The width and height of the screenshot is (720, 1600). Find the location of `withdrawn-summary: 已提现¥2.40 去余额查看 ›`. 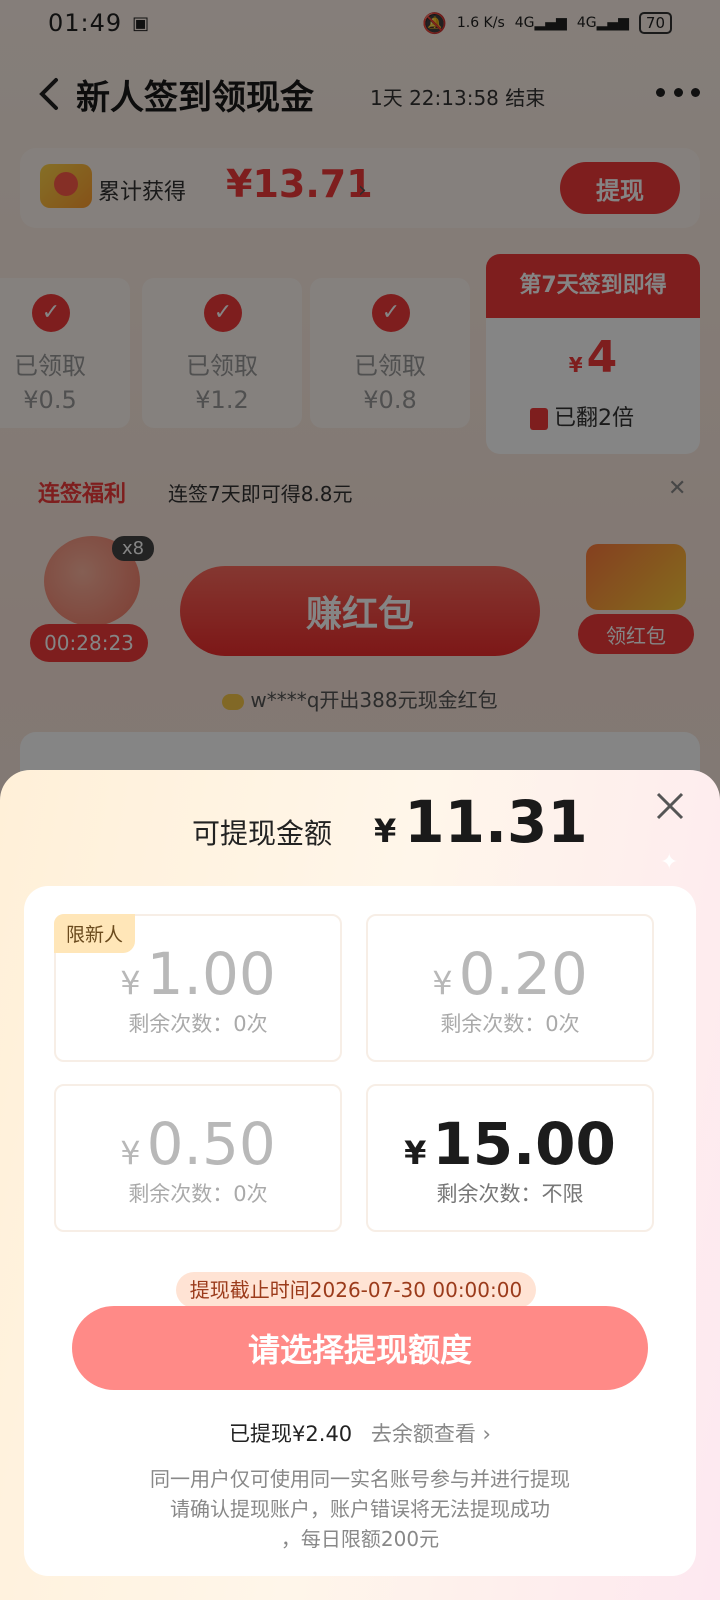

withdrawn-summary: 已提现¥2.40 去余额查看 › is located at coordinates (360, 1433).